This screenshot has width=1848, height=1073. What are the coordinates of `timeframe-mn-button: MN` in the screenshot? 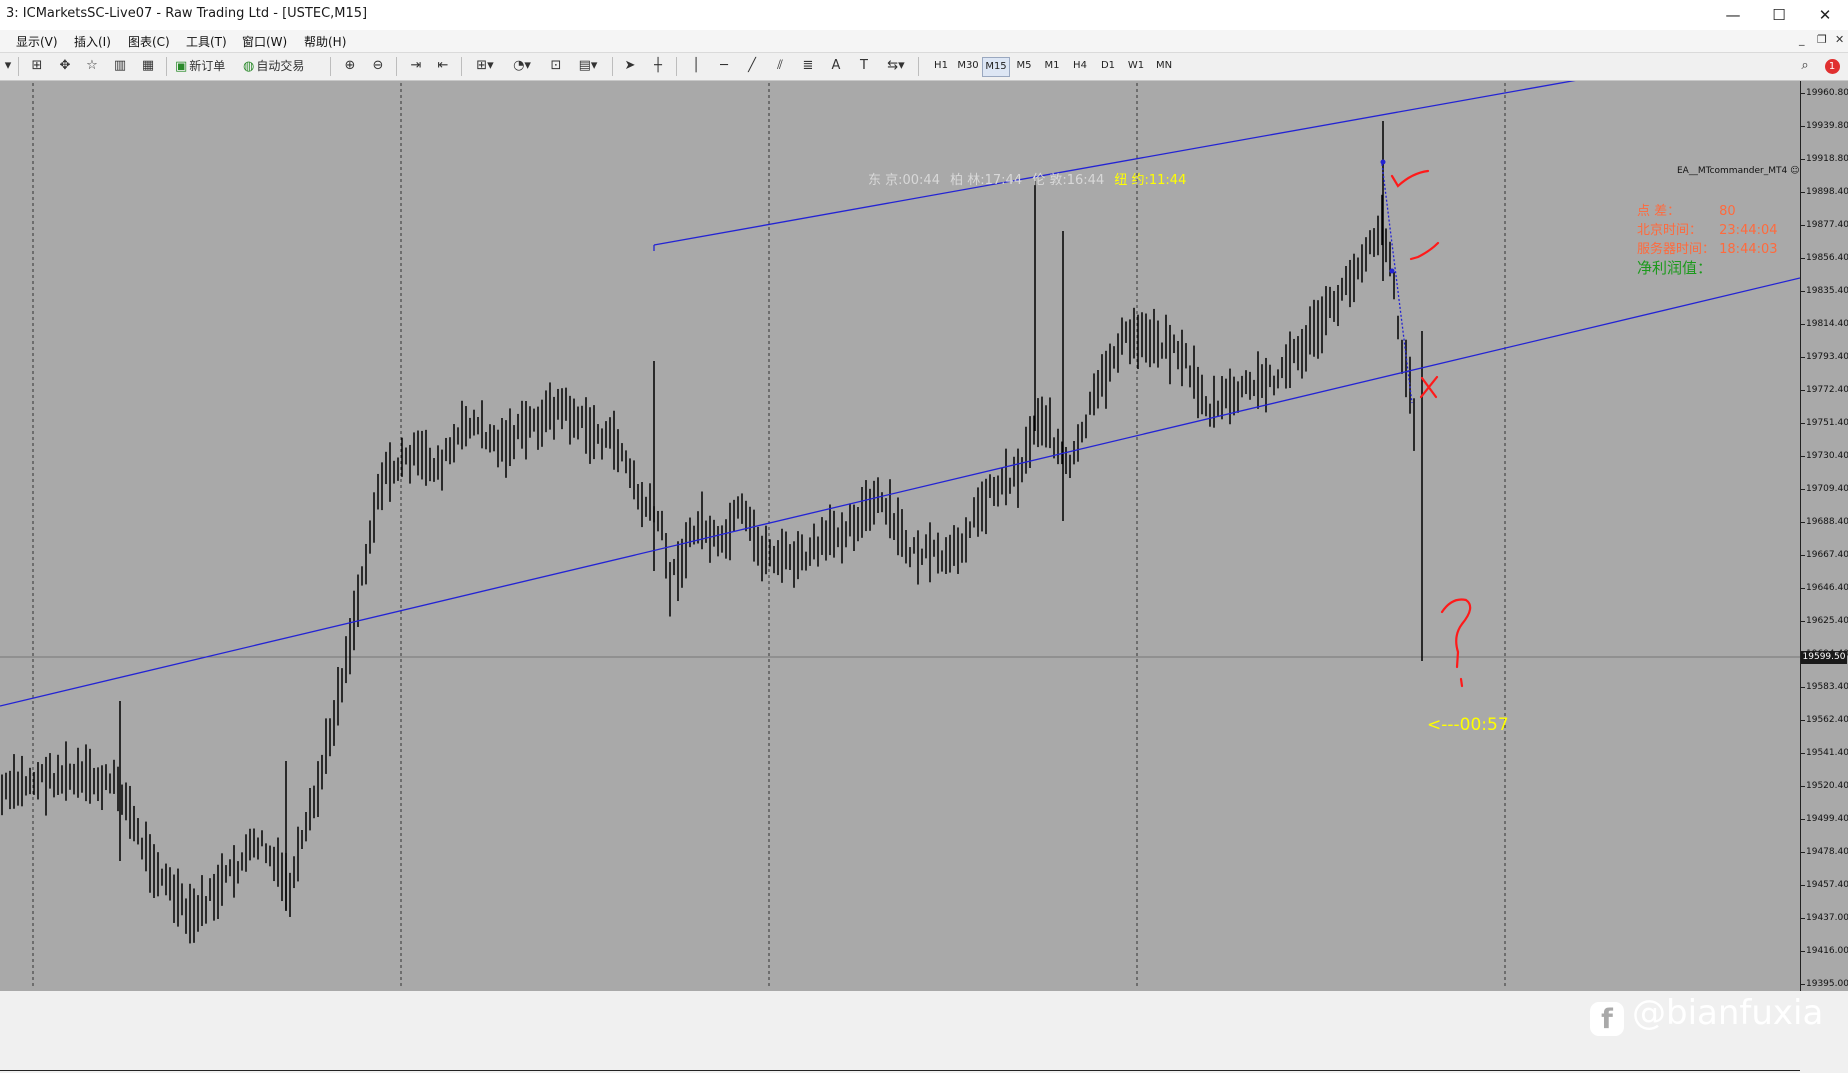 It's located at (1164, 66).